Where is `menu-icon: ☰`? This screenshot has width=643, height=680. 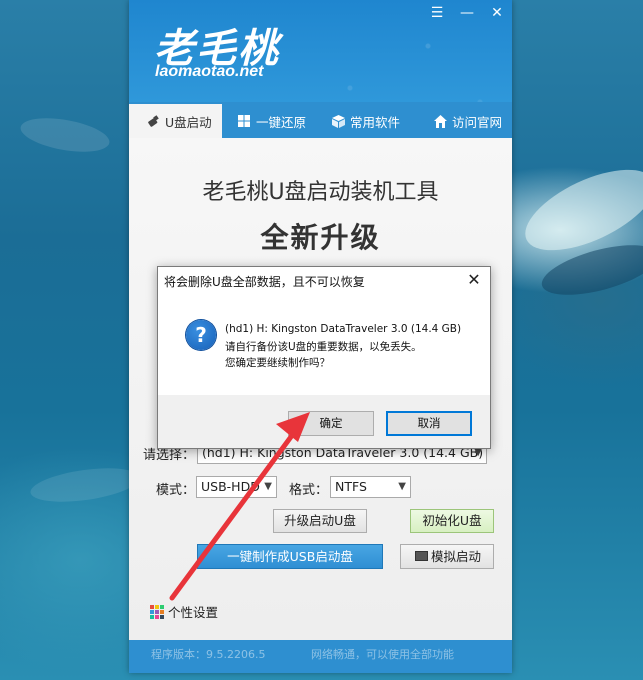
menu-icon: ☰ is located at coordinates (437, 13).